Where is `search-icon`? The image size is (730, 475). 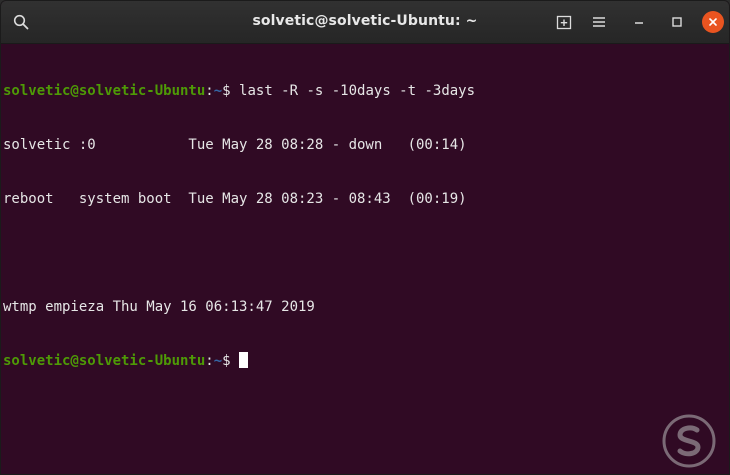
search-icon is located at coordinates (21, 22).